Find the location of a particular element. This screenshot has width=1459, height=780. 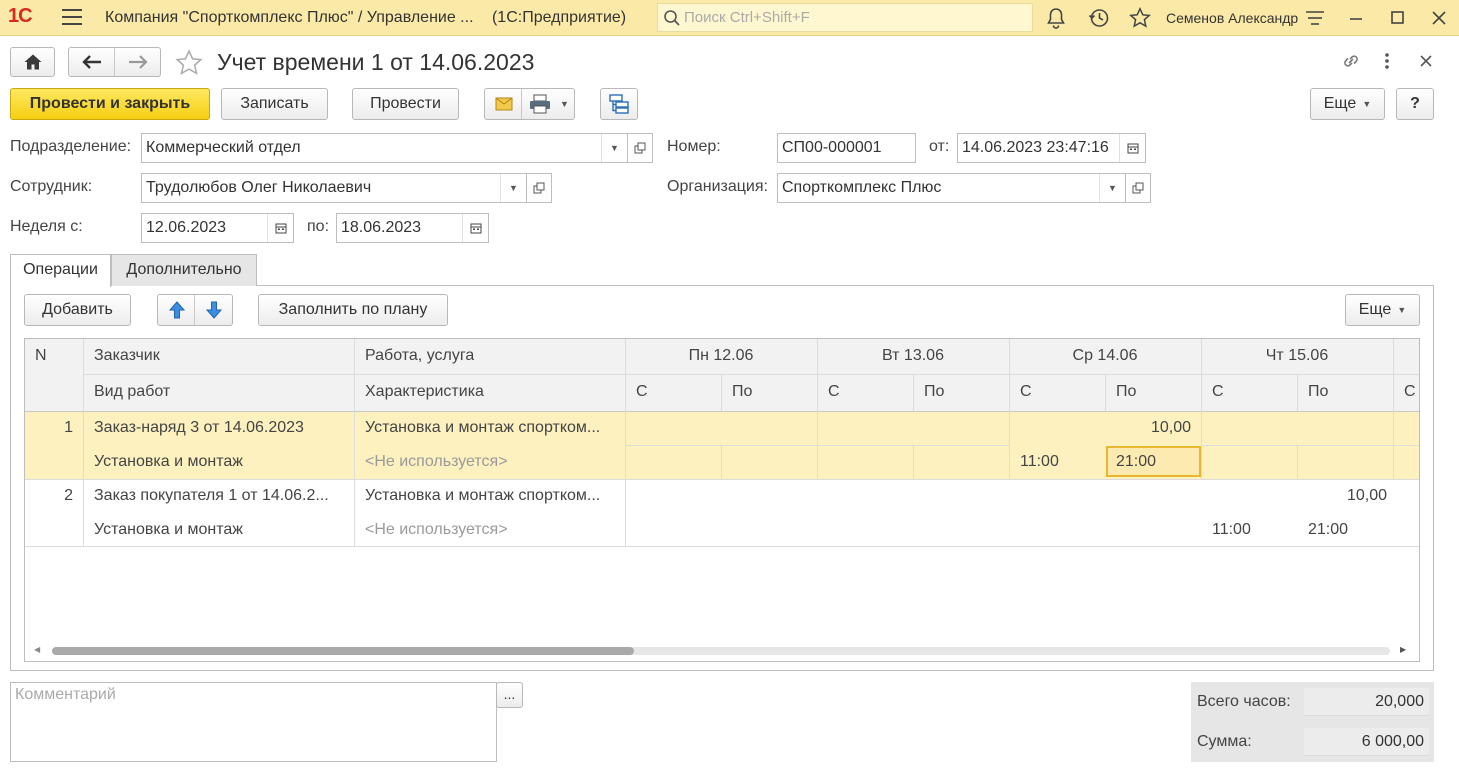

send-email-button is located at coordinates (503, 104).